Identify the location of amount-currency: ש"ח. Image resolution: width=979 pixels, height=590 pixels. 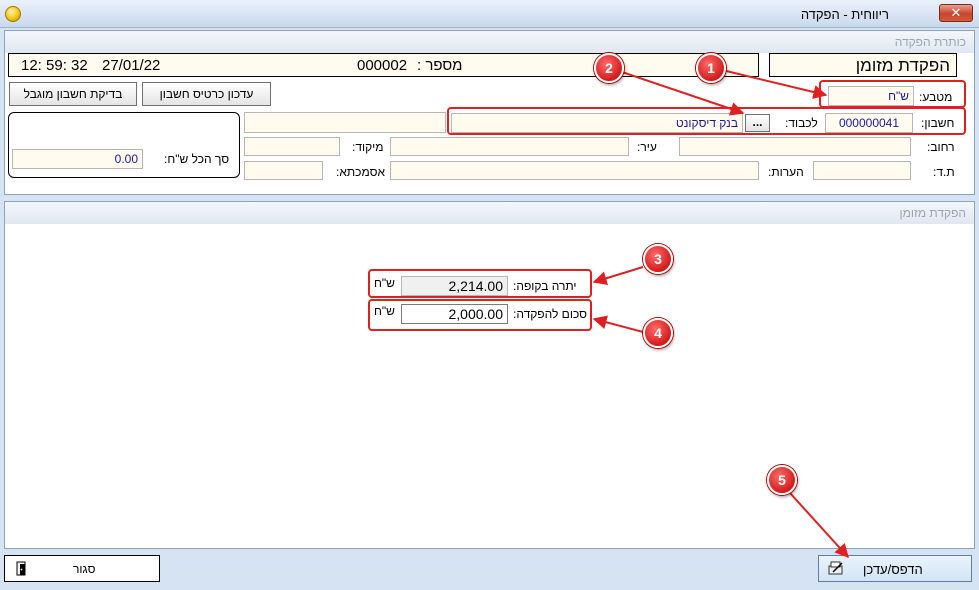
(384, 311).